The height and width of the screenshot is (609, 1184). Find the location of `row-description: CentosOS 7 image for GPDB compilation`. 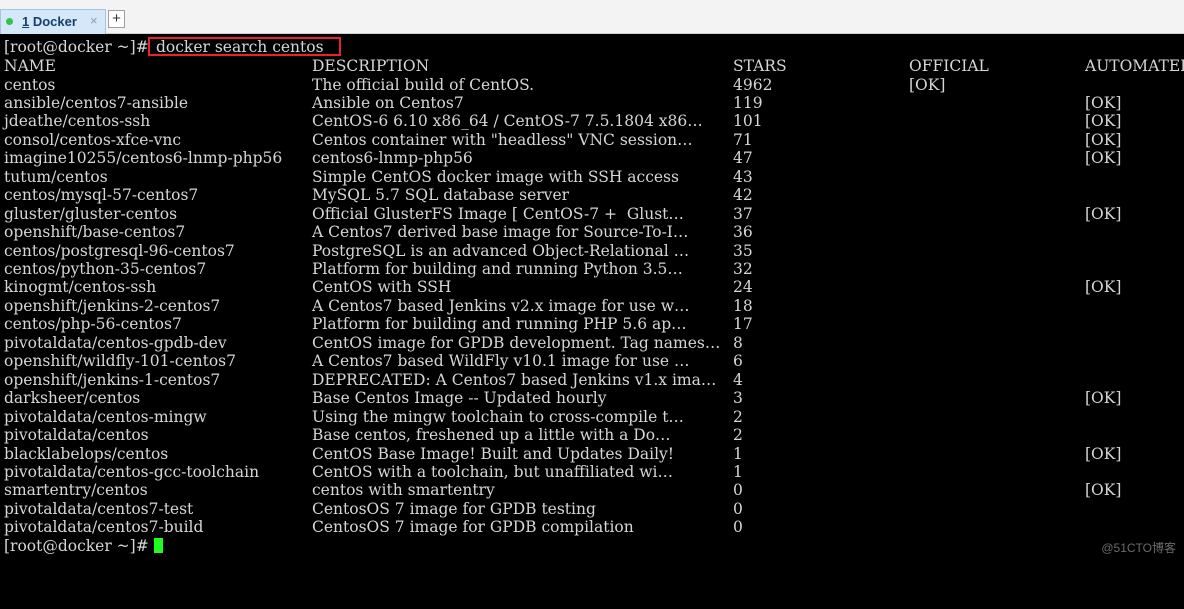

row-description: CentosOS 7 image for GPDB compilation is located at coordinates (473, 527).